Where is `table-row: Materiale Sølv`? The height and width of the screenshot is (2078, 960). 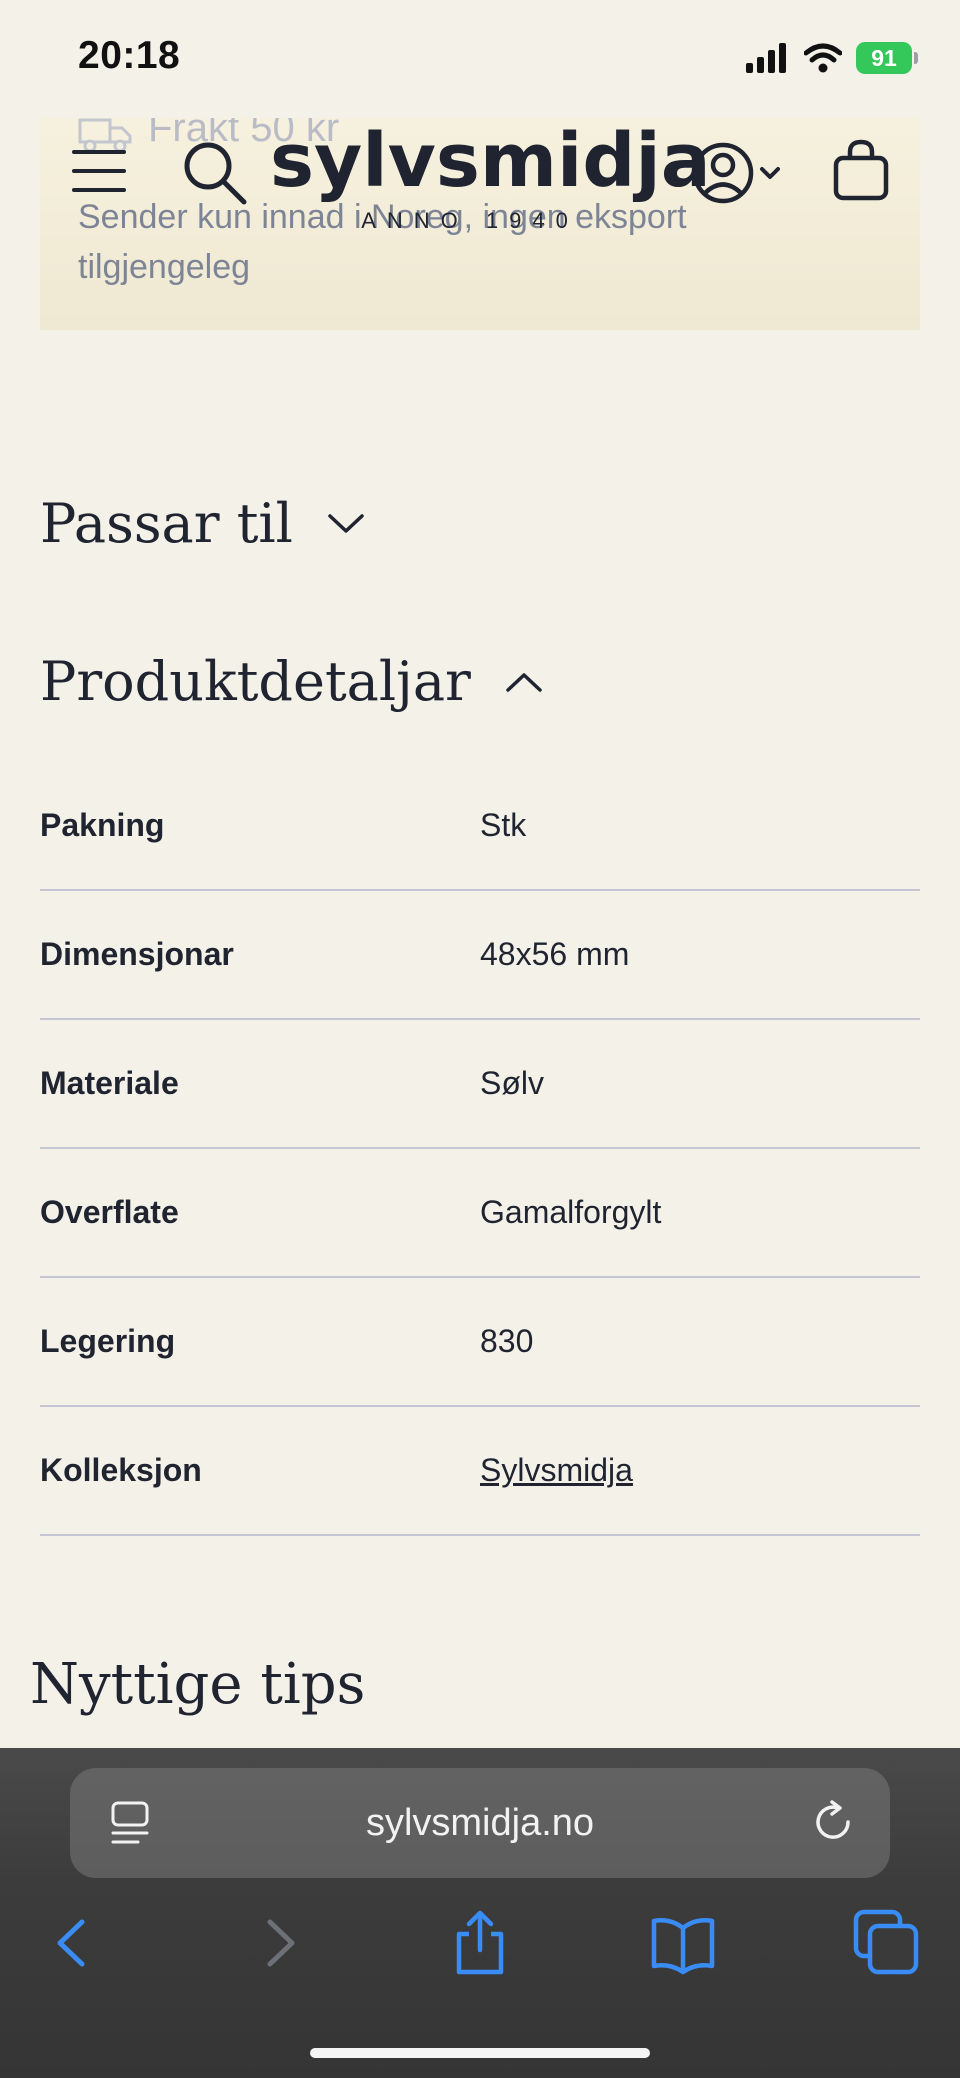
table-row: Materiale Sølv is located at coordinates (480, 1084).